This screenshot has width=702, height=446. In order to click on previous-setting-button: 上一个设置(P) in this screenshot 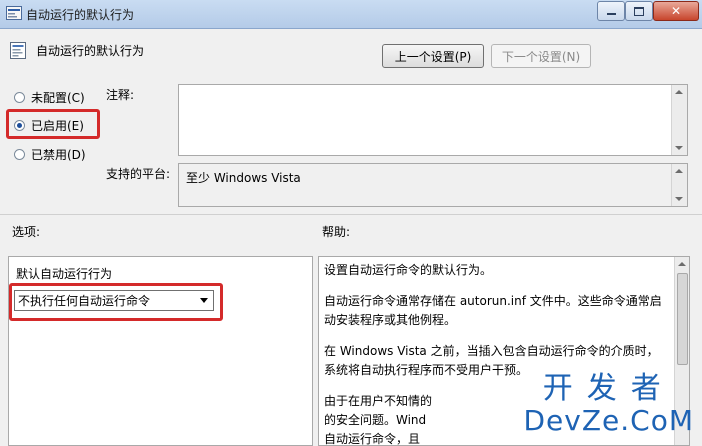, I will do `click(433, 56)`.